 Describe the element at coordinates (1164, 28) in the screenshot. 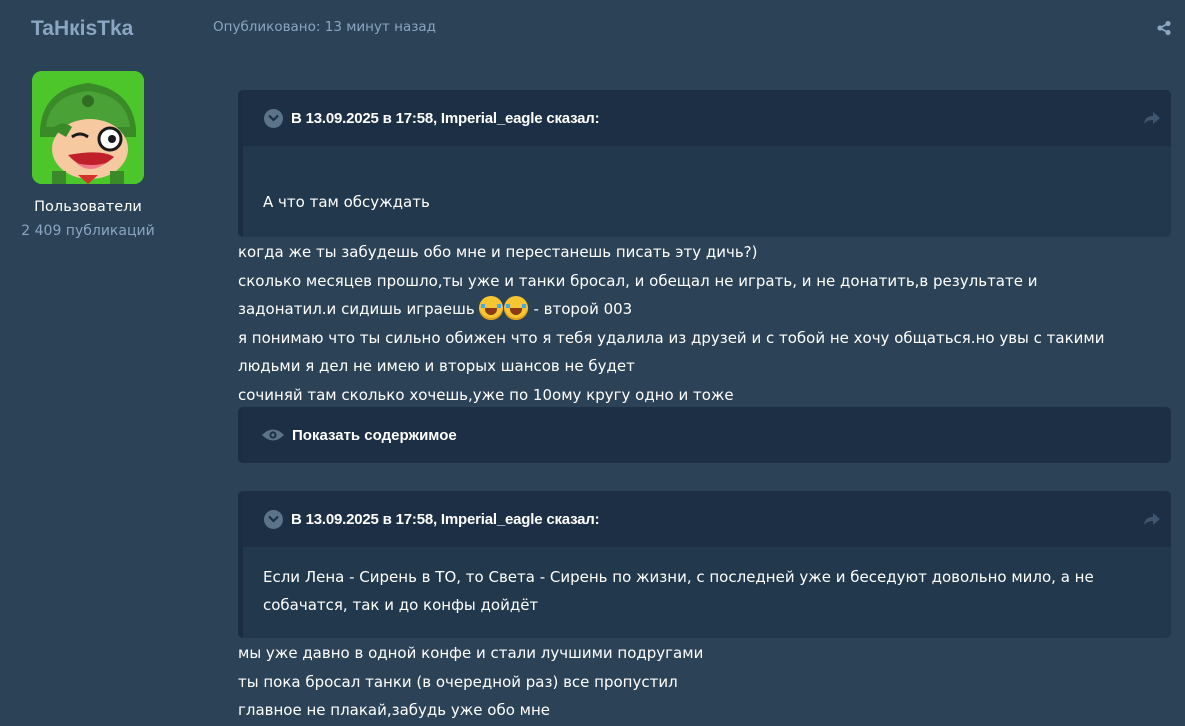

I see `share-icon` at that location.